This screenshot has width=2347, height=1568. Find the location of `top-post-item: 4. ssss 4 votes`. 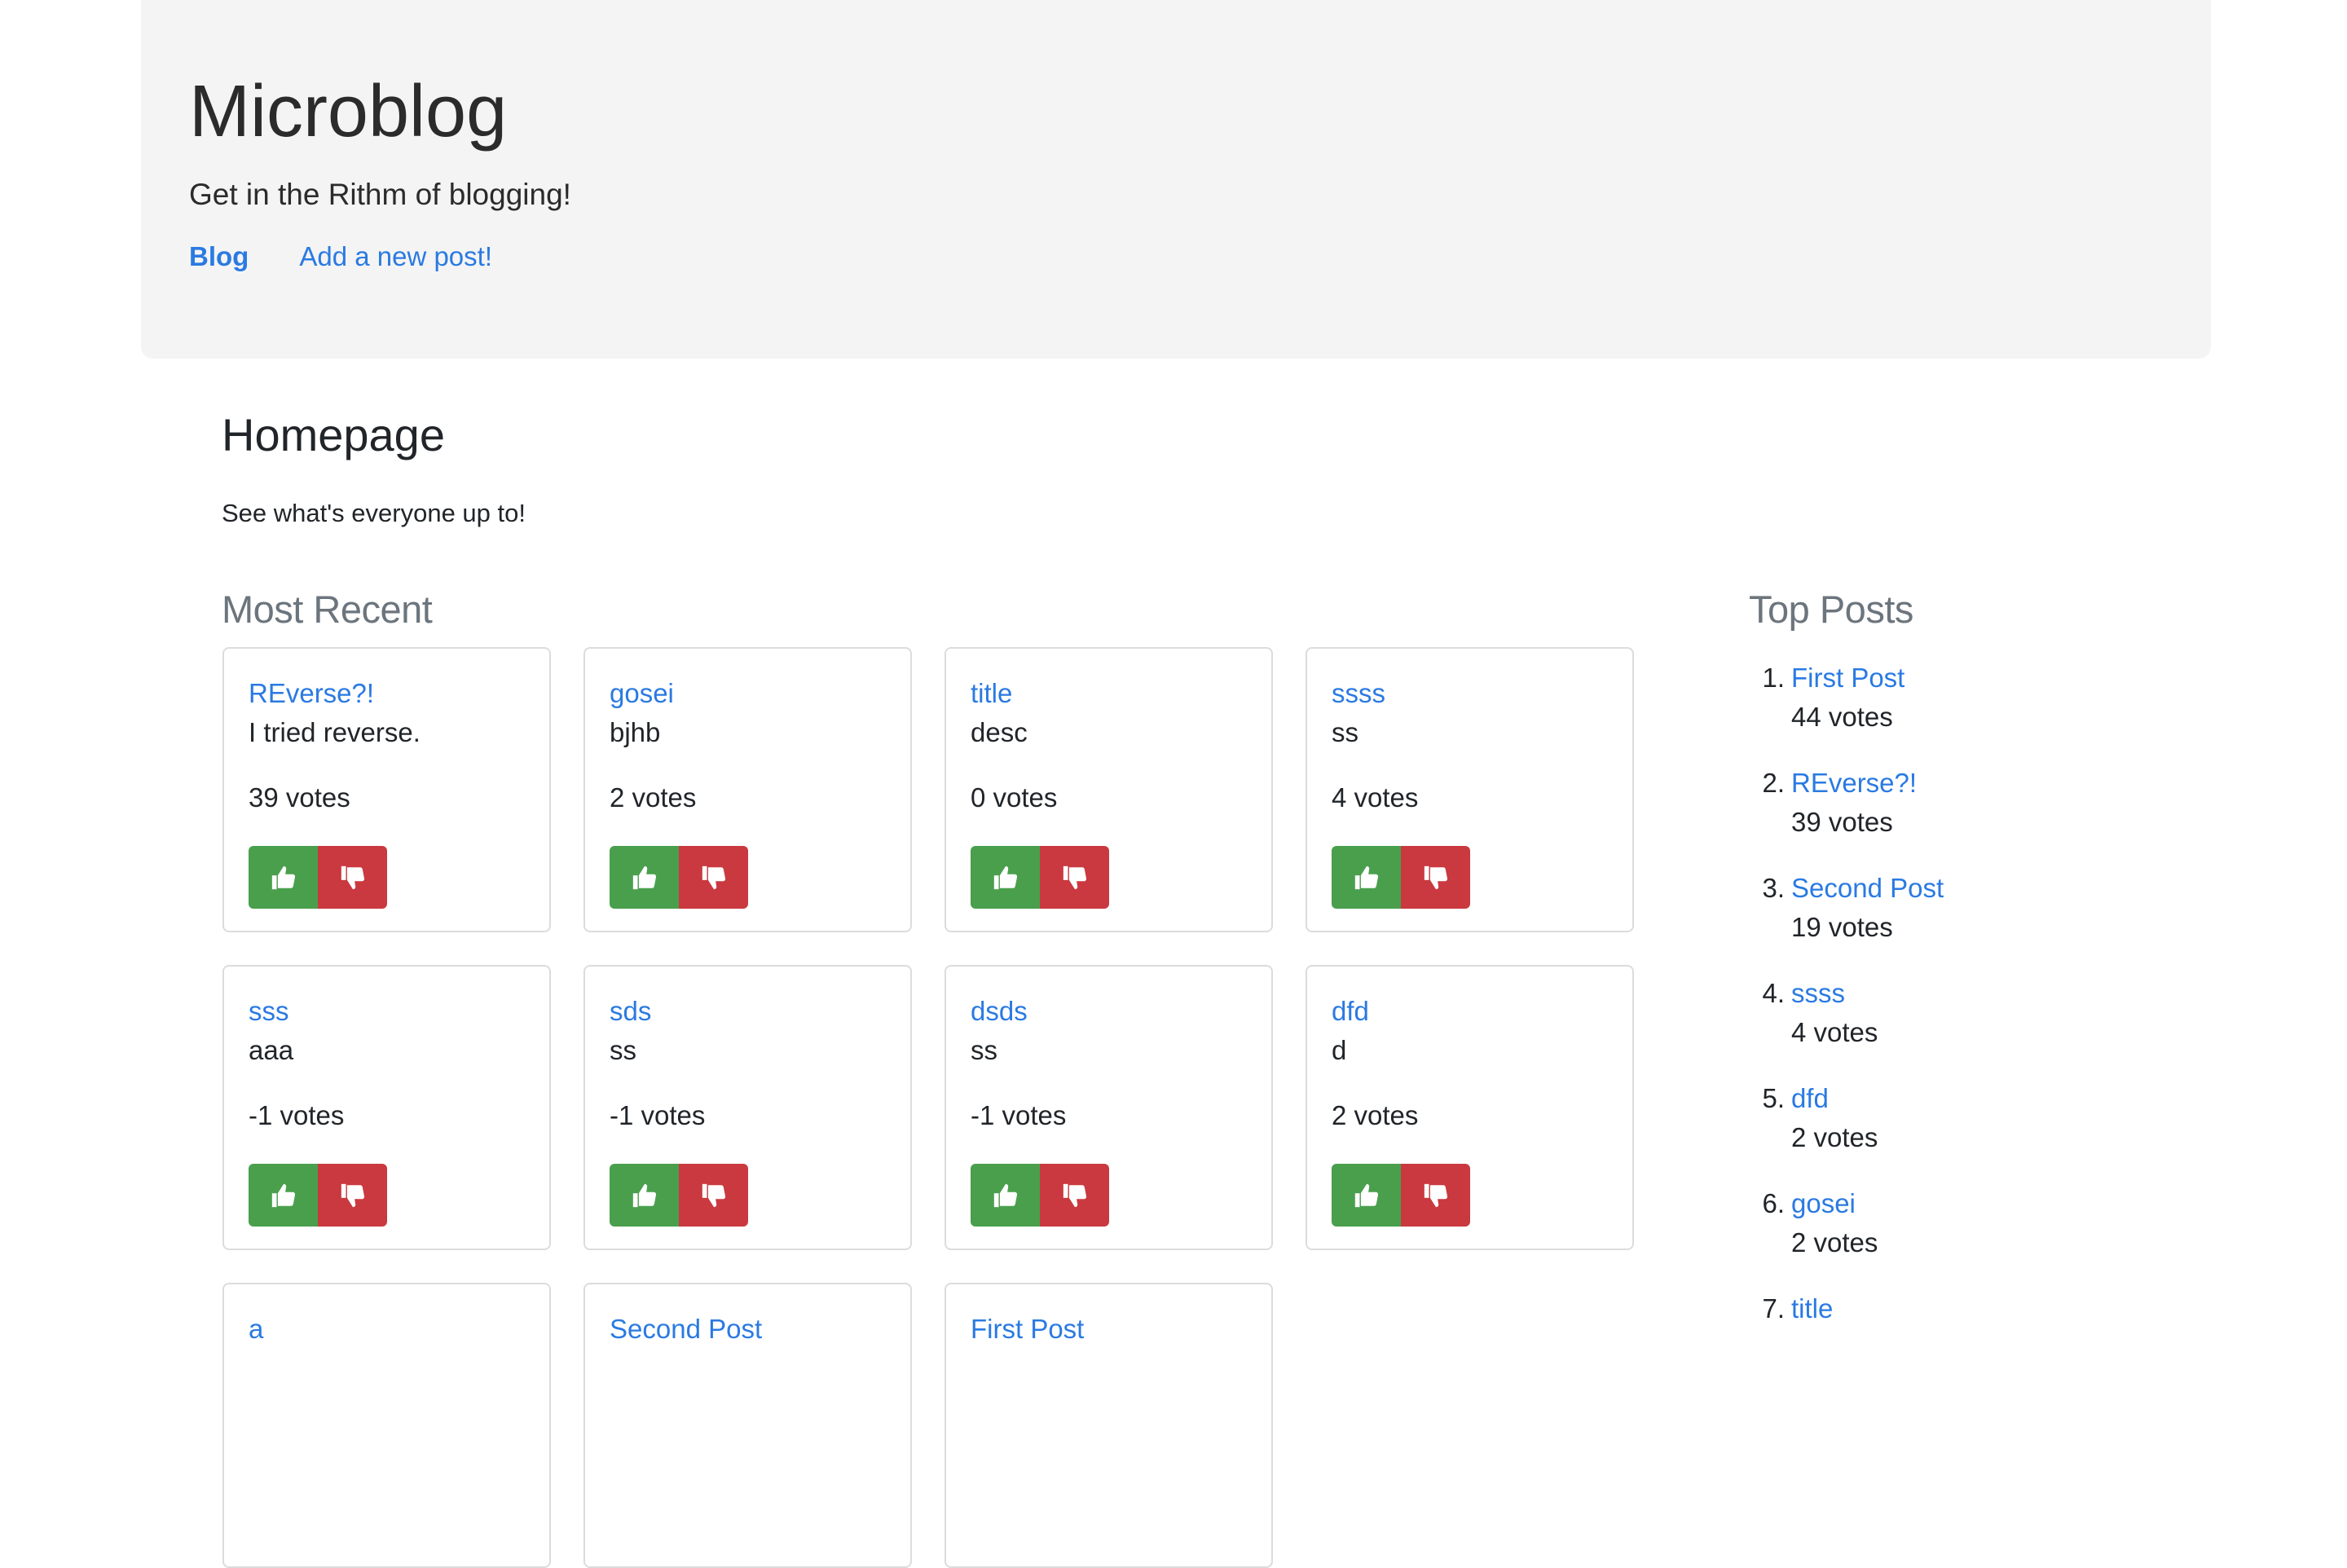

top-post-item: 4. ssss 4 votes is located at coordinates (1819, 1031).